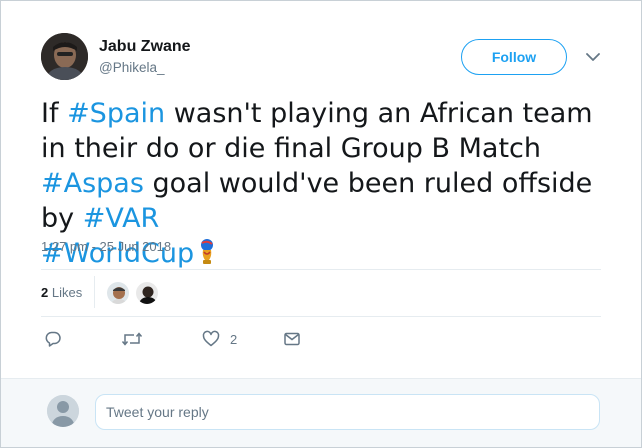  What do you see at coordinates (54, 113) in the screenshot?
I see `tweet-text-segment: If` at bounding box center [54, 113].